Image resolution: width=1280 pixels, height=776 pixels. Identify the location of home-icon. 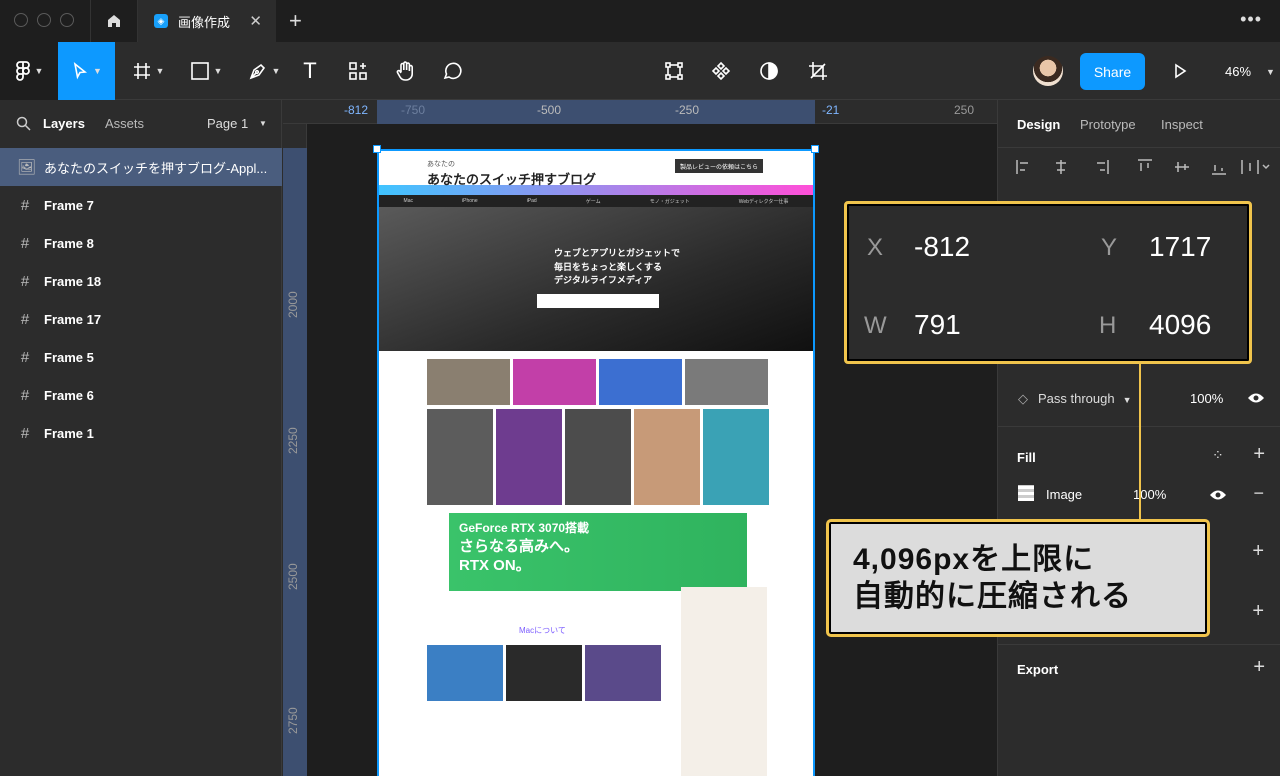
(114, 21).